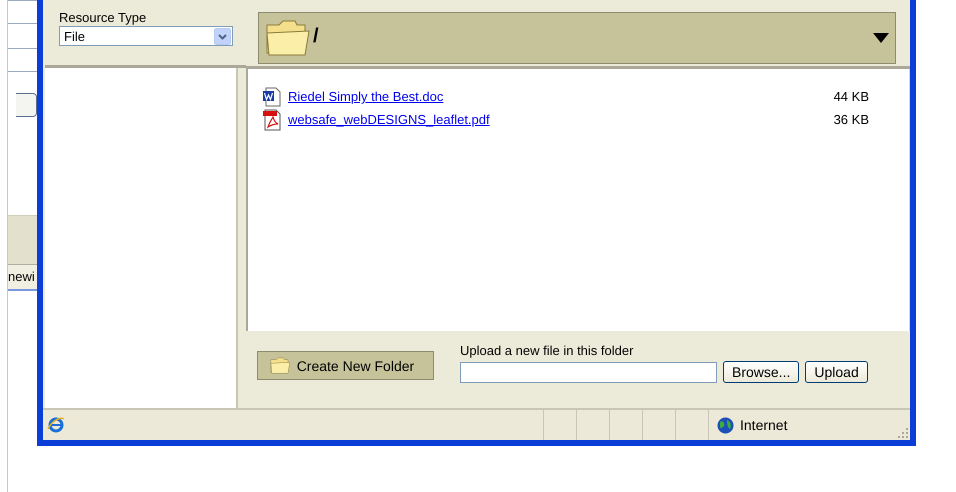 The height and width of the screenshot is (492, 956). I want to click on browser-icon, so click(56, 425).